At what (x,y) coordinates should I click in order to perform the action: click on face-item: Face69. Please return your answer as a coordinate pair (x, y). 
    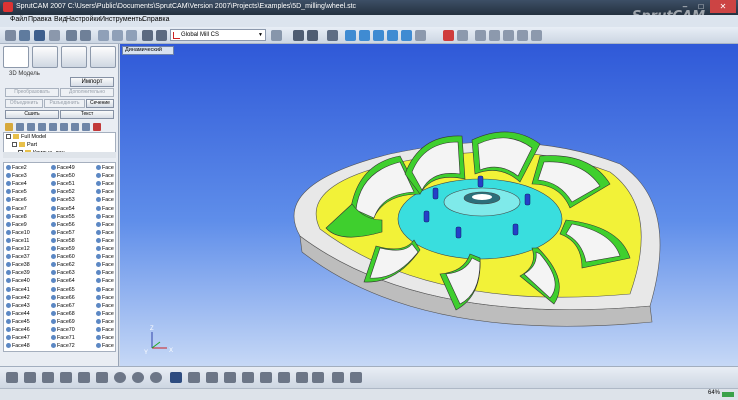
    Looking at the image, I should click on (63, 322).